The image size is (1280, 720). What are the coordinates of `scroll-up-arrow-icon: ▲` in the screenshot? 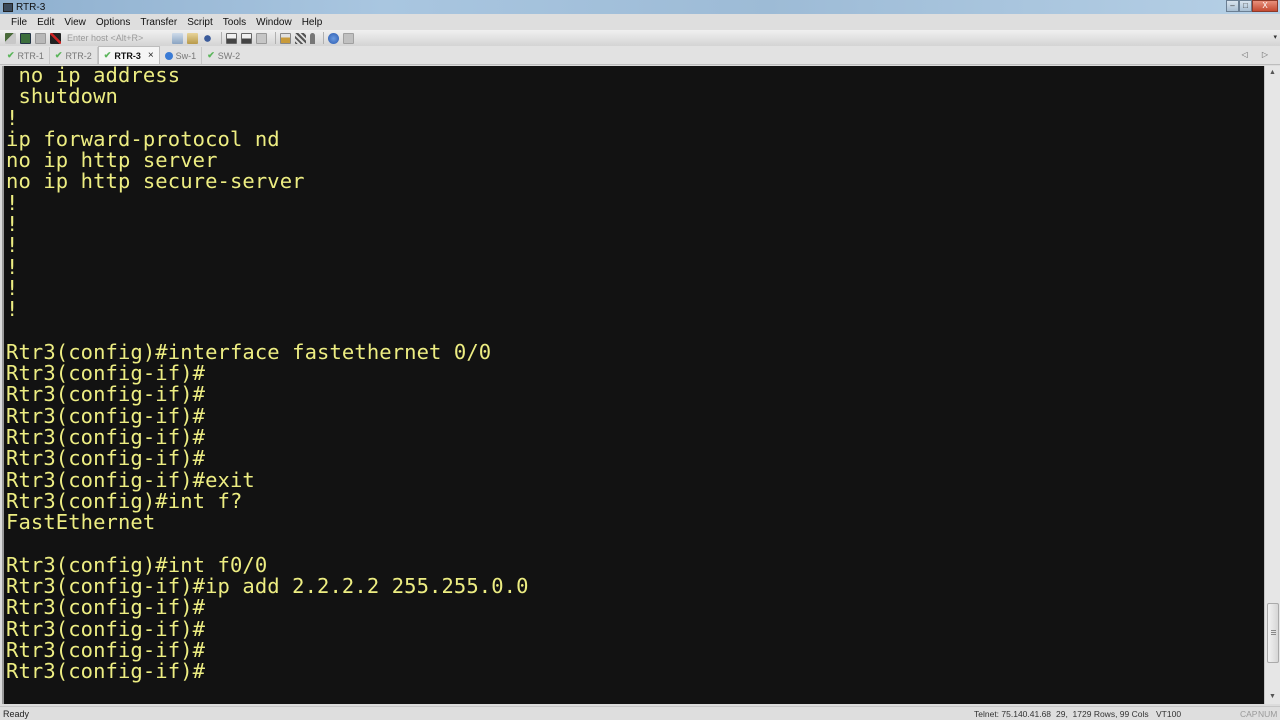 It's located at (1272, 73).